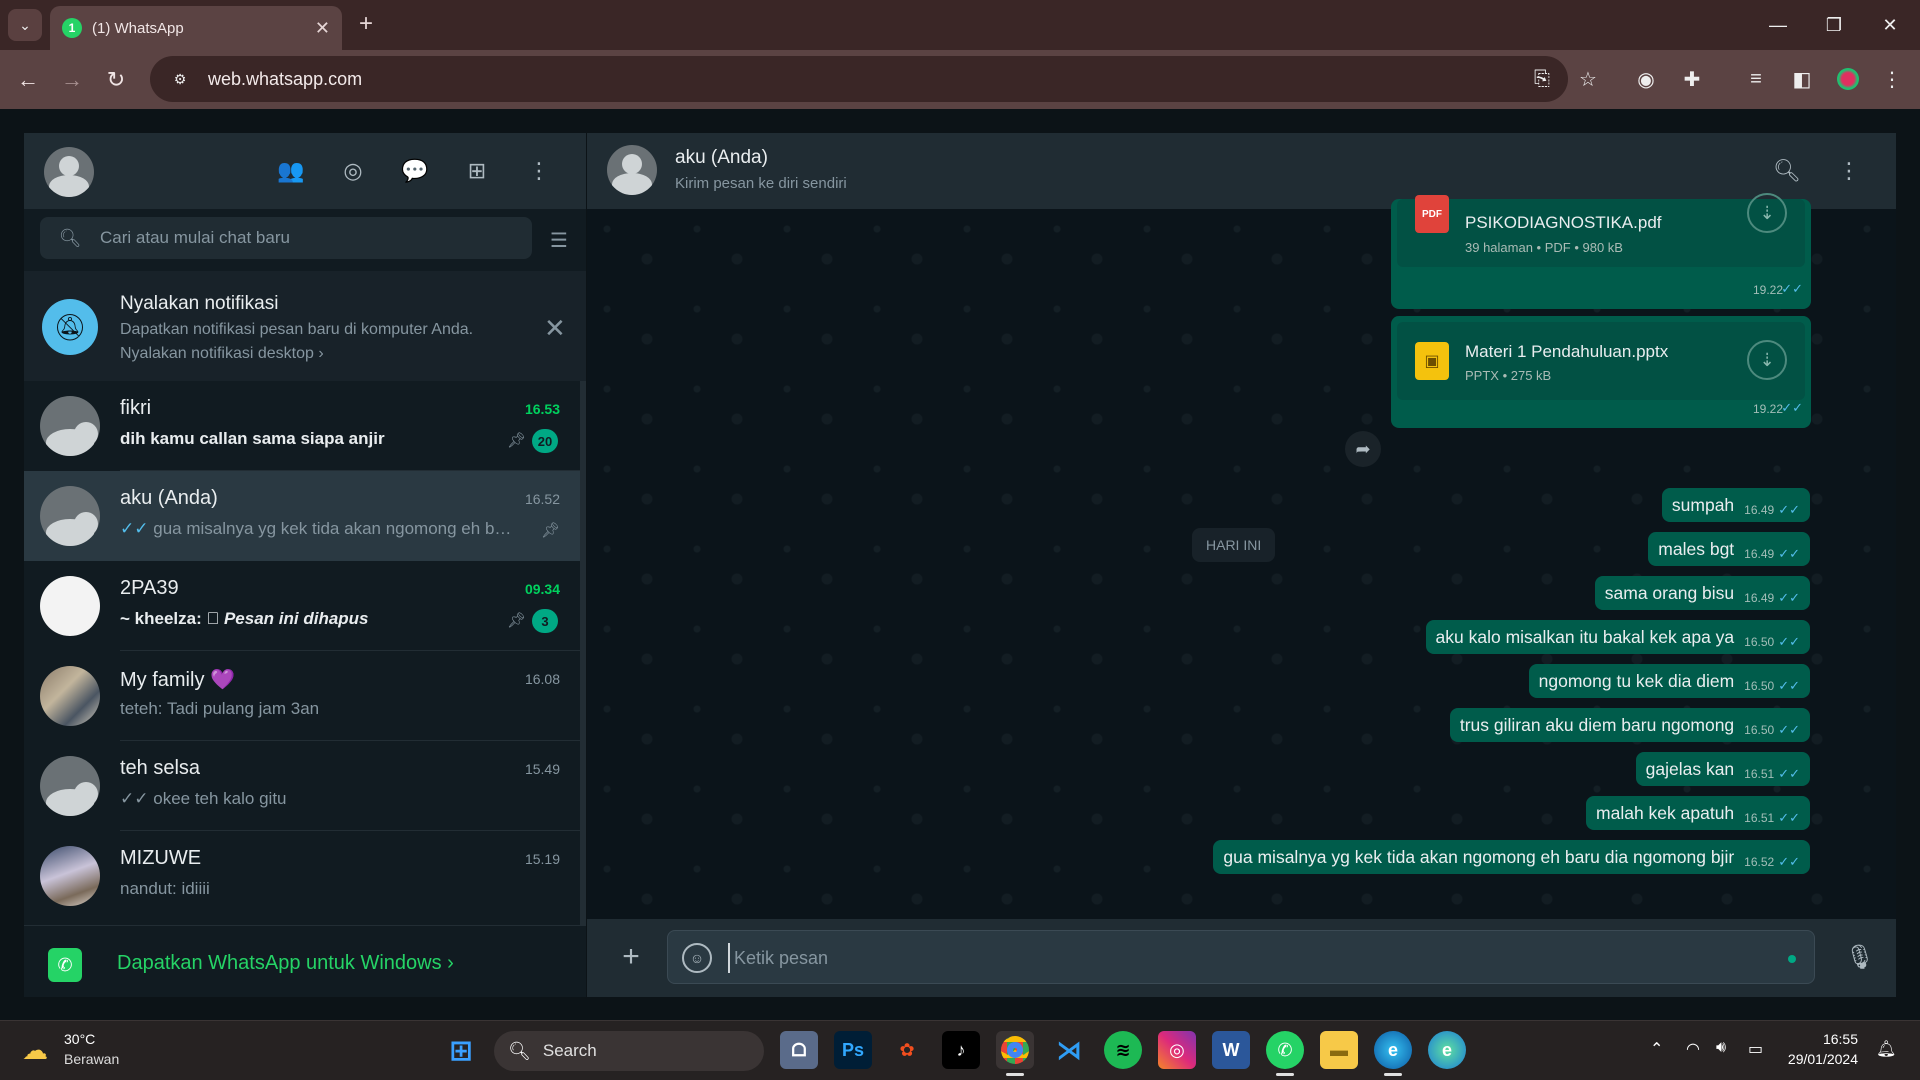 This screenshot has width=1920, height=1080. Describe the element at coordinates (177, 679) in the screenshot. I see `chat-name: My family 💜` at that location.